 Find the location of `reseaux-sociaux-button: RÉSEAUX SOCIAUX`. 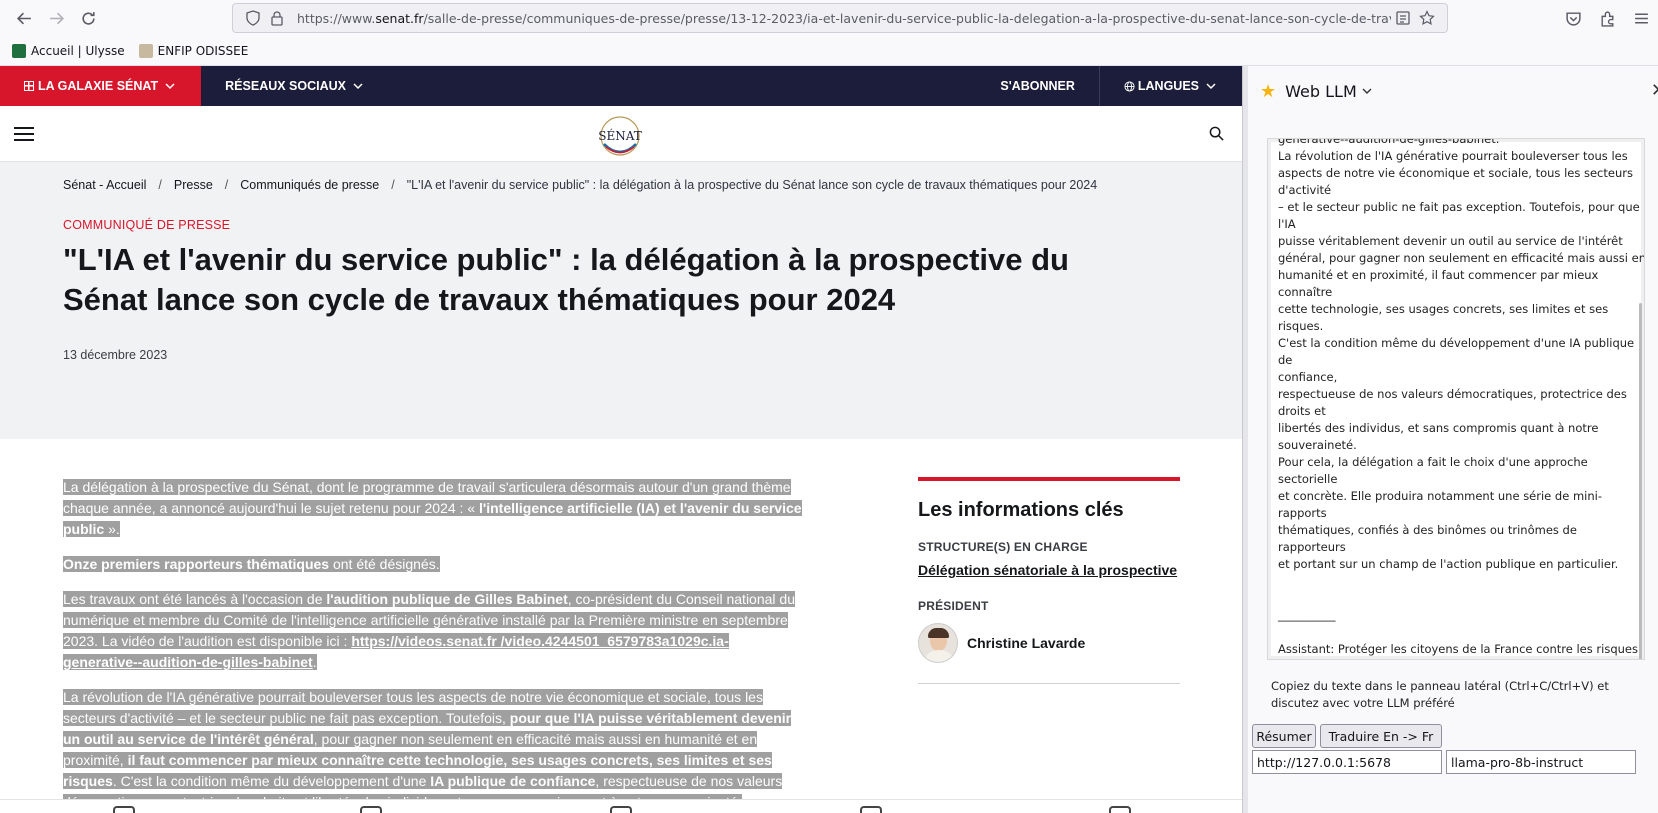

reseaux-sociaux-button: RÉSEAUX SOCIAUX is located at coordinates (294, 86).